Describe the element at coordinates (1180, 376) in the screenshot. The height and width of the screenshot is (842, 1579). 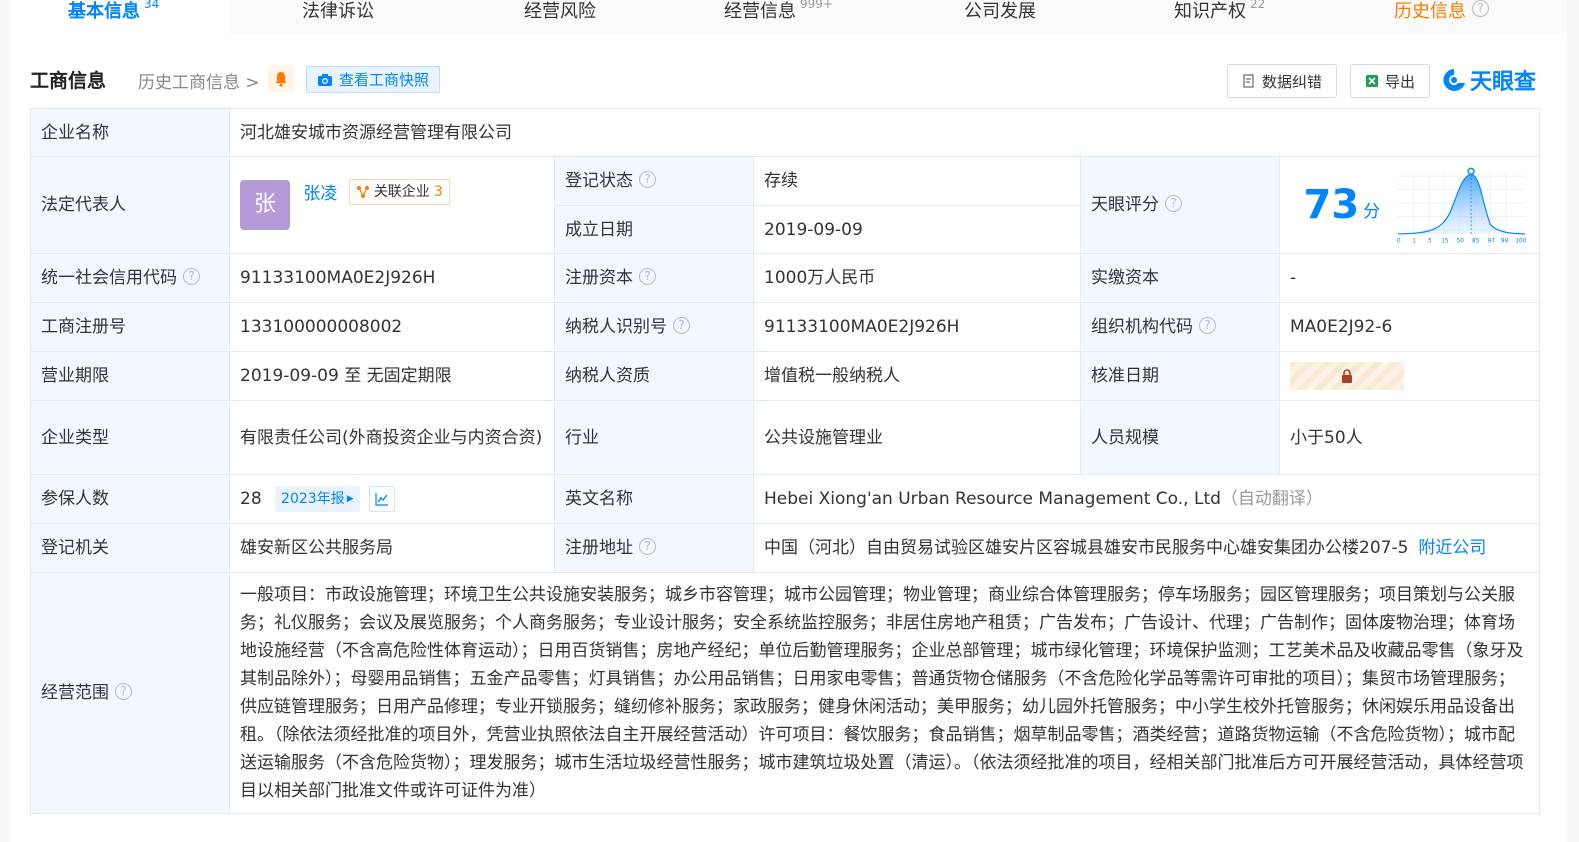
I see `approve-date-key: 核准日期` at that location.